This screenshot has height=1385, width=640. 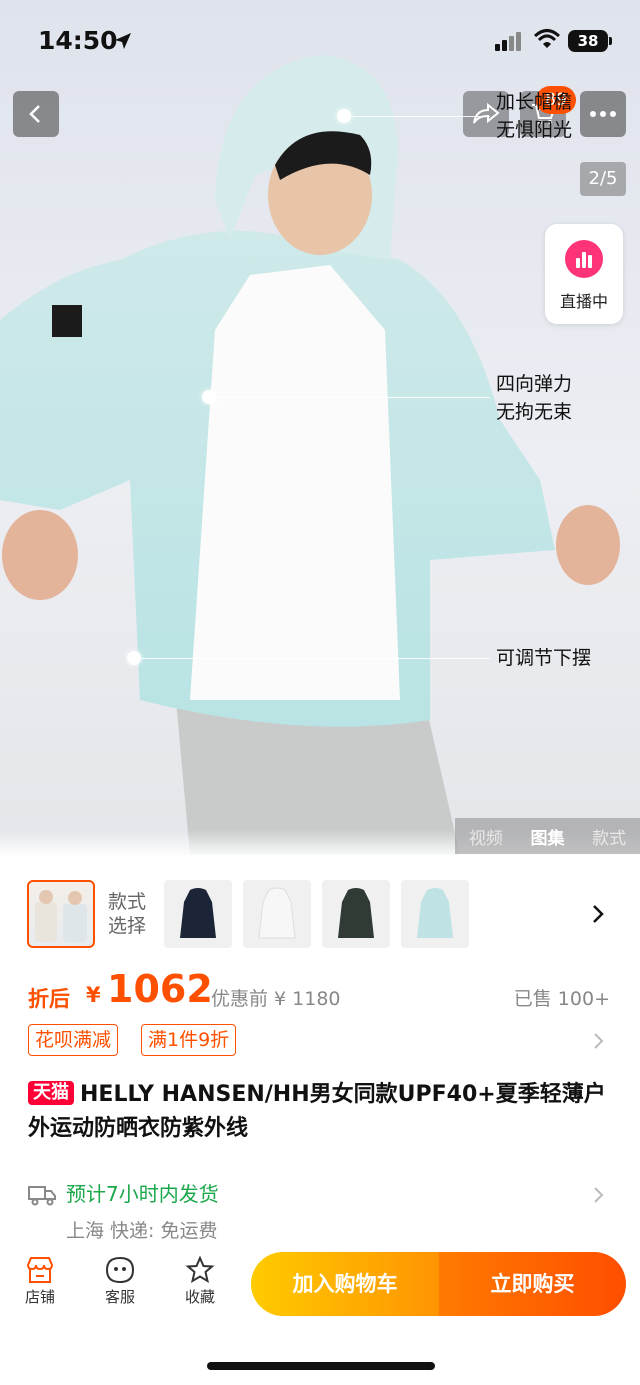 What do you see at coordinates (189, 1040) in the screenshot?
I see `promo-tag: 满1件9折` at bounding box center [189, 1040].